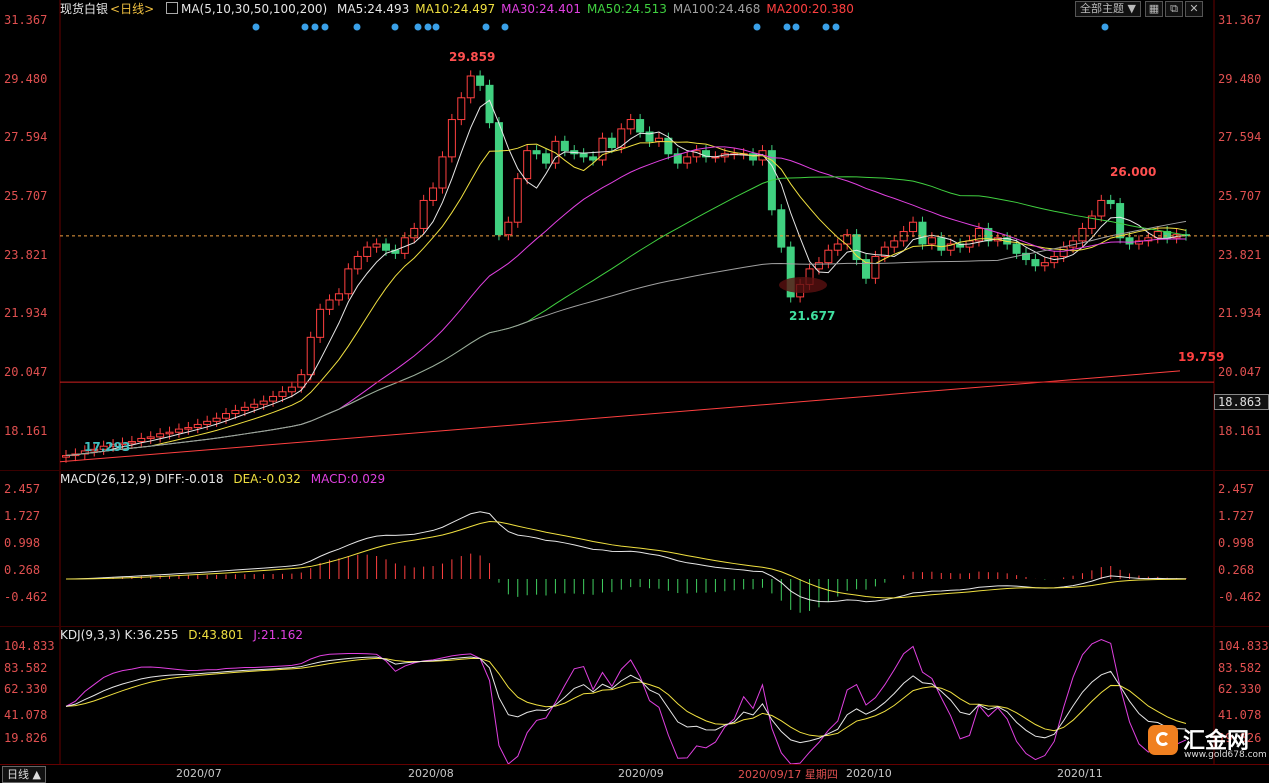 This screenshot has width=1269, height=783. Describe the element at coordinates (22, 489) in the screenshot. I see `left-macd-tick-0: 2.457` at that location.